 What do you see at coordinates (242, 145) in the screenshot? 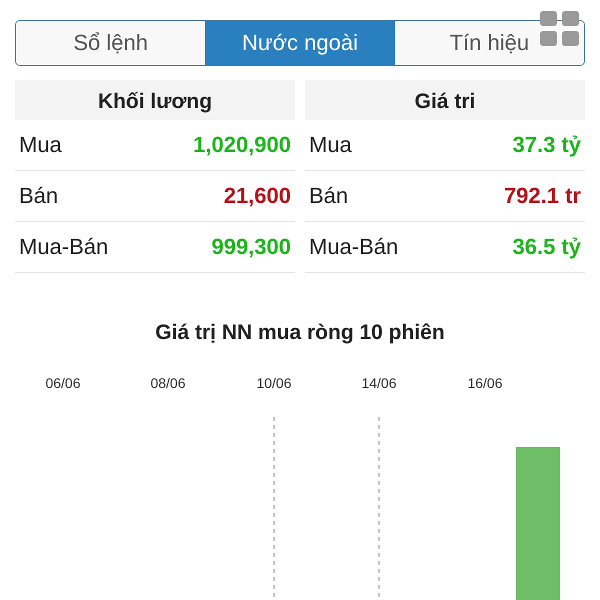
I see `row-value: 1,020,900` at bounding box center [242, 145].